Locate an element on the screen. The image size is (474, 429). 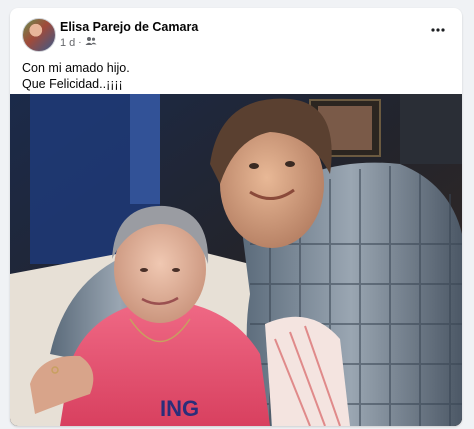
shirt-print-text: ING is located at coordinates (179, 408).